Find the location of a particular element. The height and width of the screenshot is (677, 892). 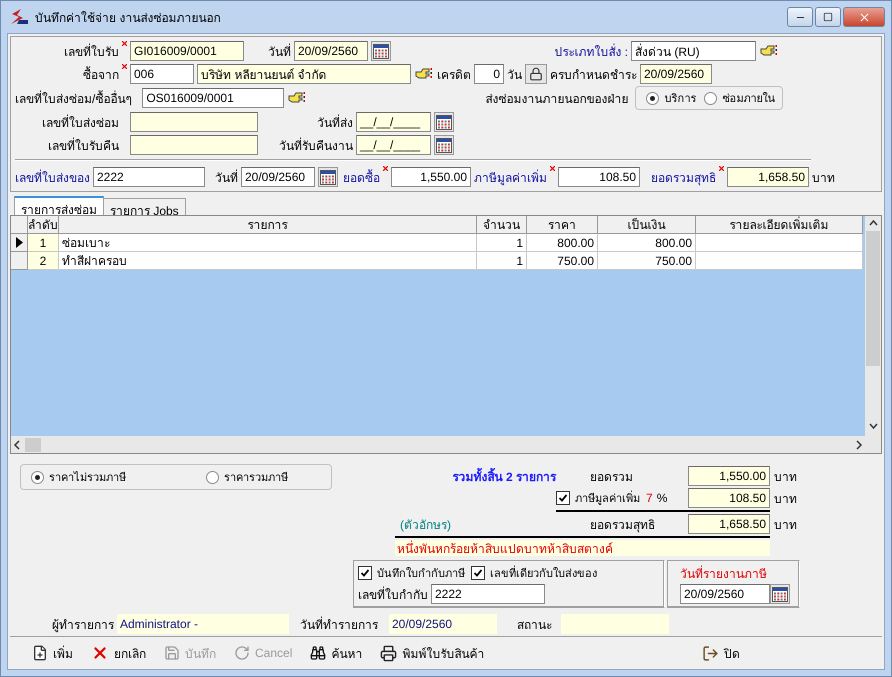

input-field: สั่งด่วน (RU) is located at coordinates (693, 51).